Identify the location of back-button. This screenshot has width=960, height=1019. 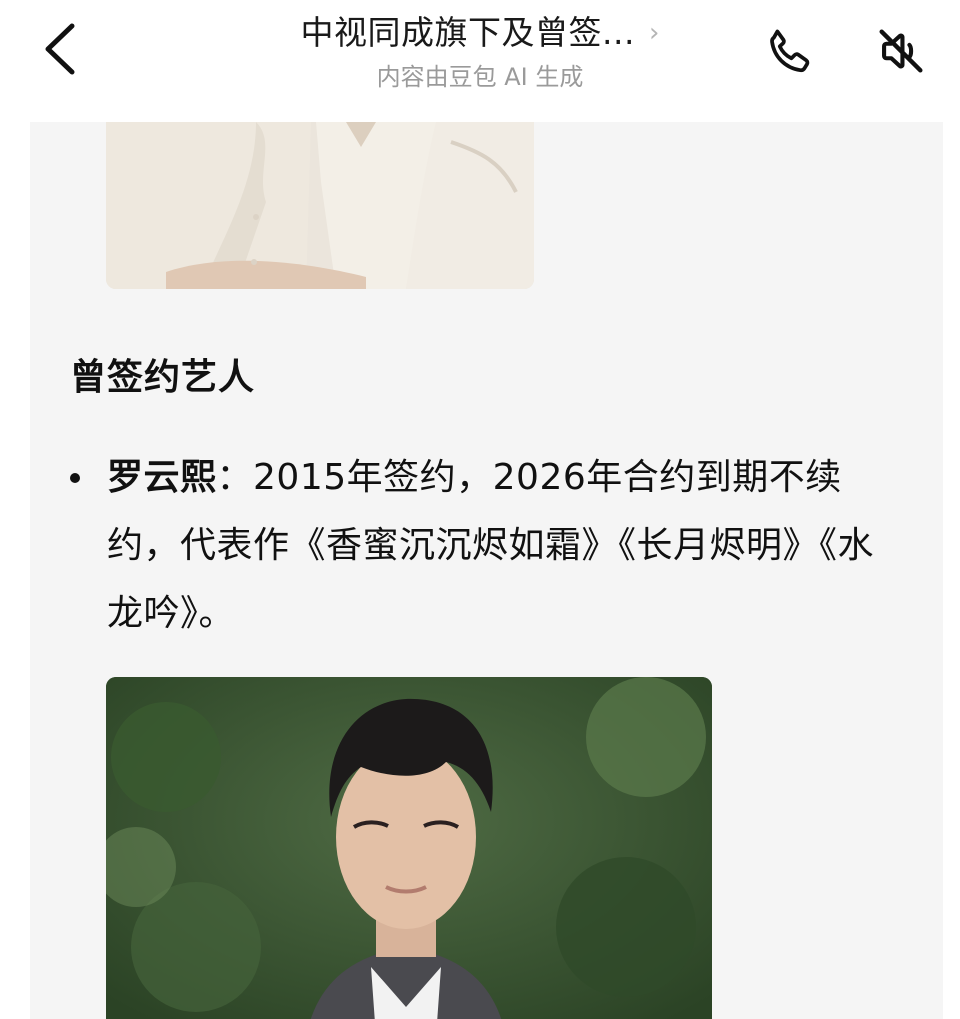
(62, 49).